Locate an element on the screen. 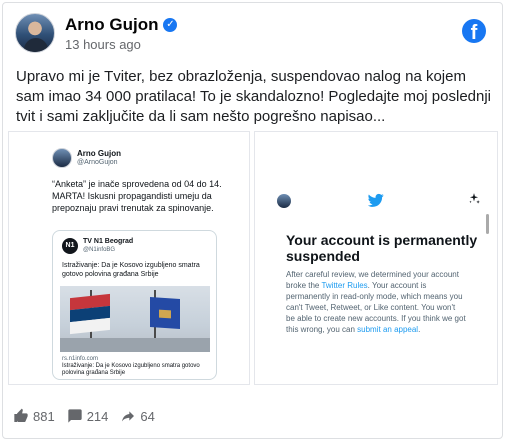 The width and height of the screenshot is (507, 443). comment-icon is located at coordinates (75, 416).